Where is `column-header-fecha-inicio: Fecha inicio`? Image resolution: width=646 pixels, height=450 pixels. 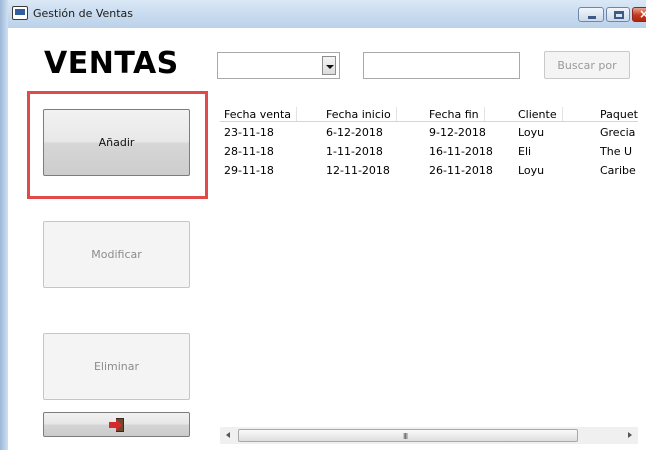
column-header-fecha-inicio: Fecha inicio is located at coordinates (361, 114).